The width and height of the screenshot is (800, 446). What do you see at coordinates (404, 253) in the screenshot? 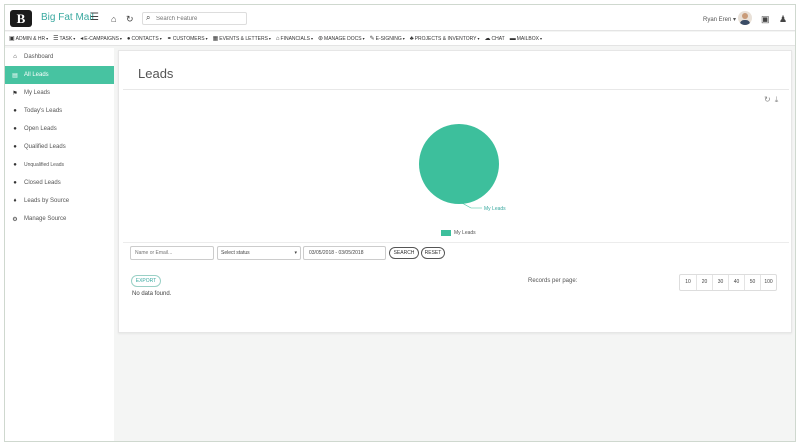
I see `search-button: SEARCH` at bounding box center [404, 253].